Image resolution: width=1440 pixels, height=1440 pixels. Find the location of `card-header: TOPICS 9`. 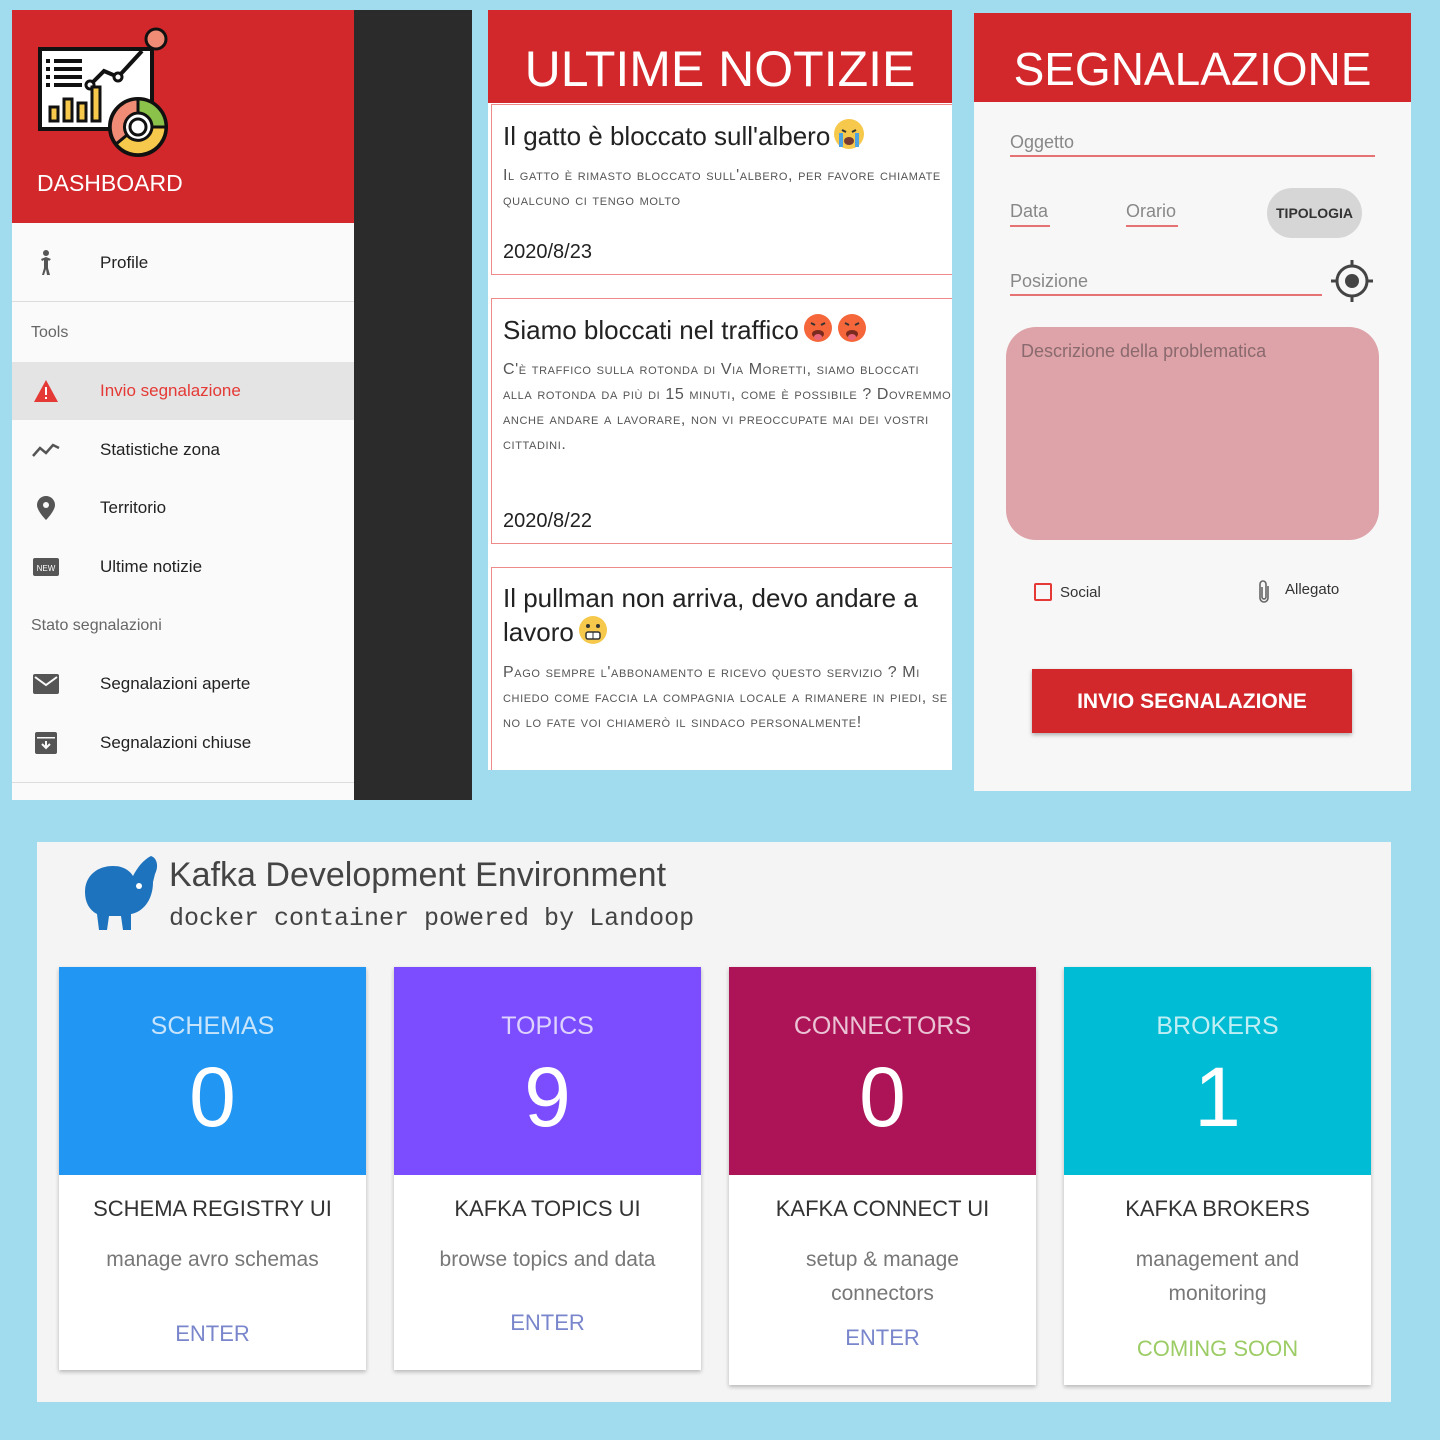

card-header: TOPICS 9 is located at coordinates (547, 1071).